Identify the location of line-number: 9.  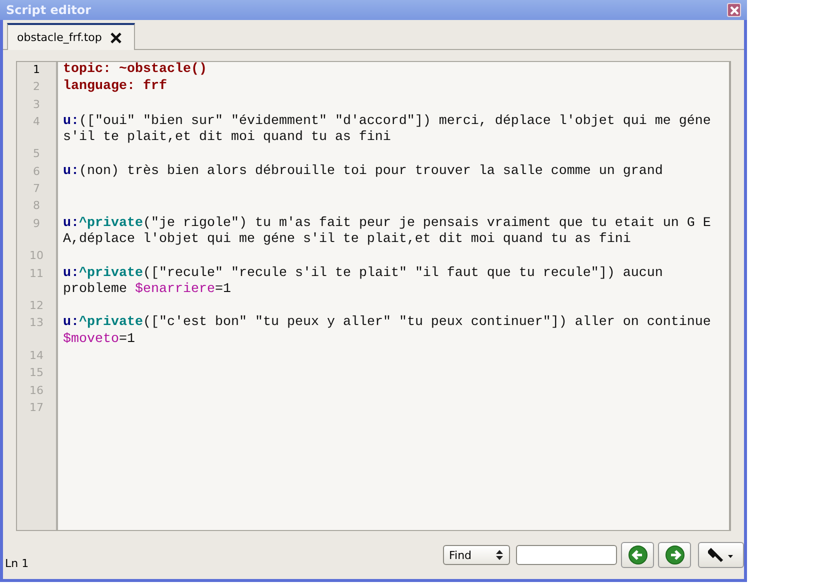
(36, 223).